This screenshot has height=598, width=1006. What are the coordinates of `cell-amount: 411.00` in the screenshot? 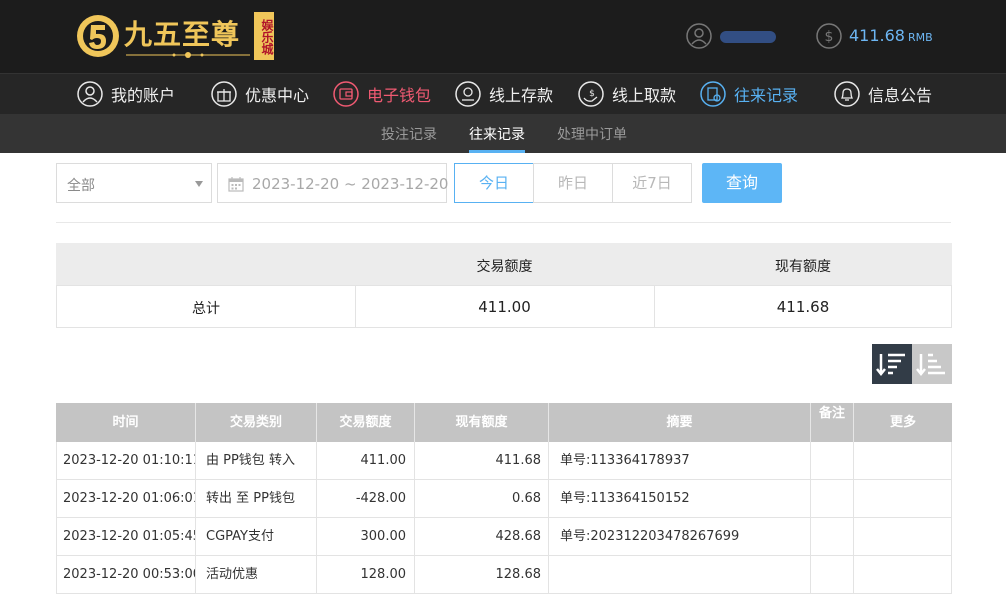 It's located at (383, 460).